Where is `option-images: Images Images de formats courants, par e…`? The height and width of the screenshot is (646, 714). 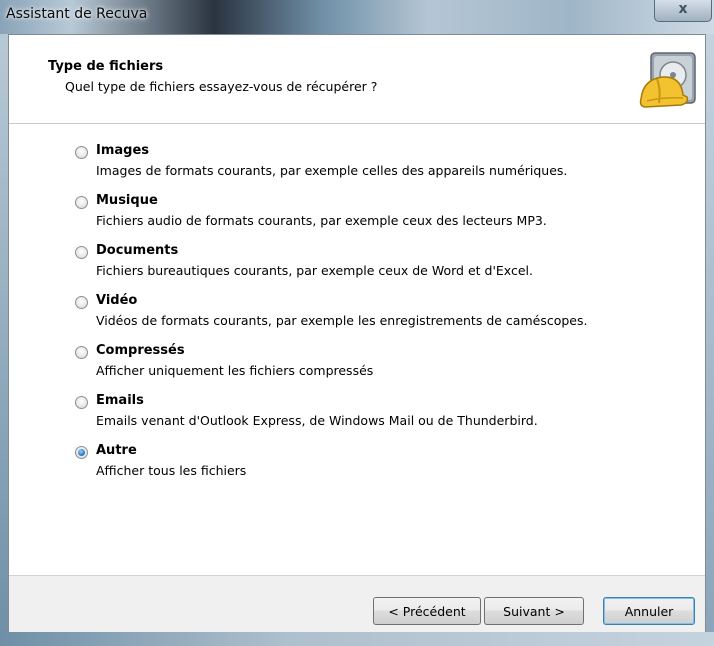
option-images: Images Images de formats courants, par e… is located at coordinates (375, 167).